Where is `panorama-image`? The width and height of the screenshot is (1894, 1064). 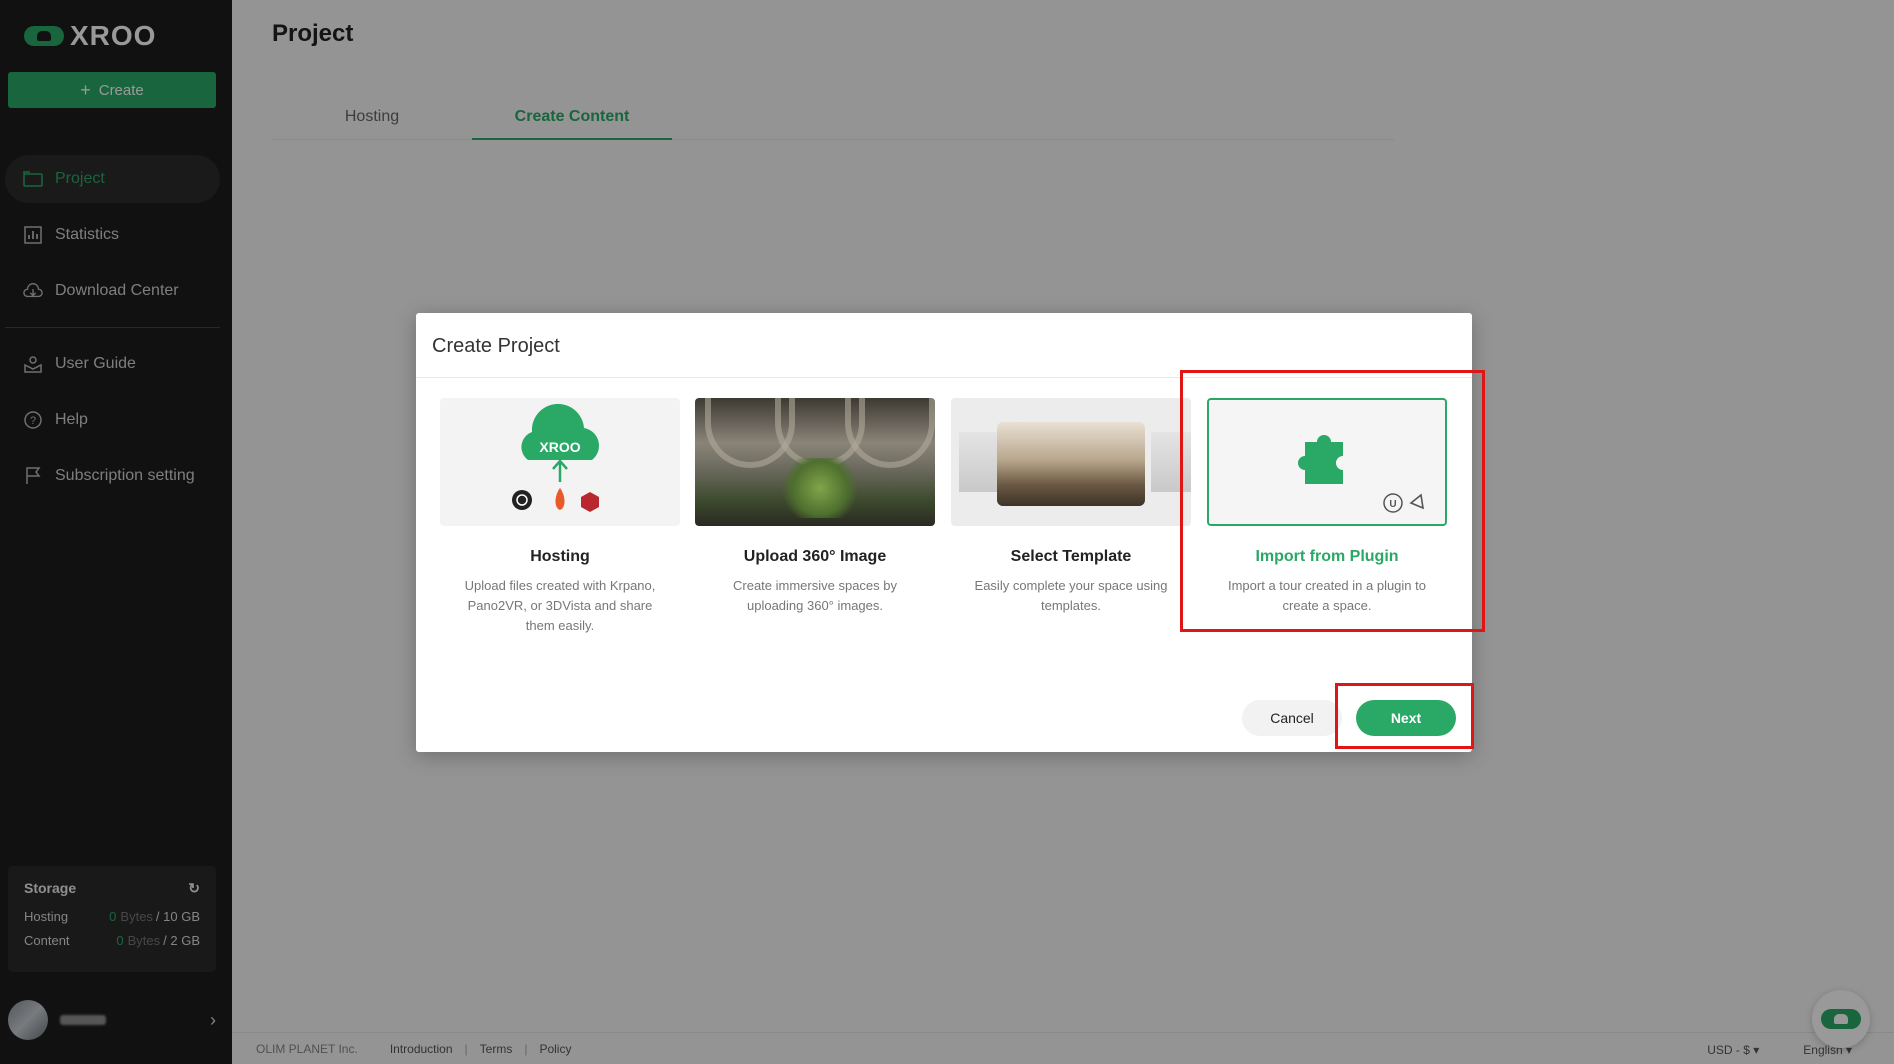 panorama-image is located at coordinates (815, 462).